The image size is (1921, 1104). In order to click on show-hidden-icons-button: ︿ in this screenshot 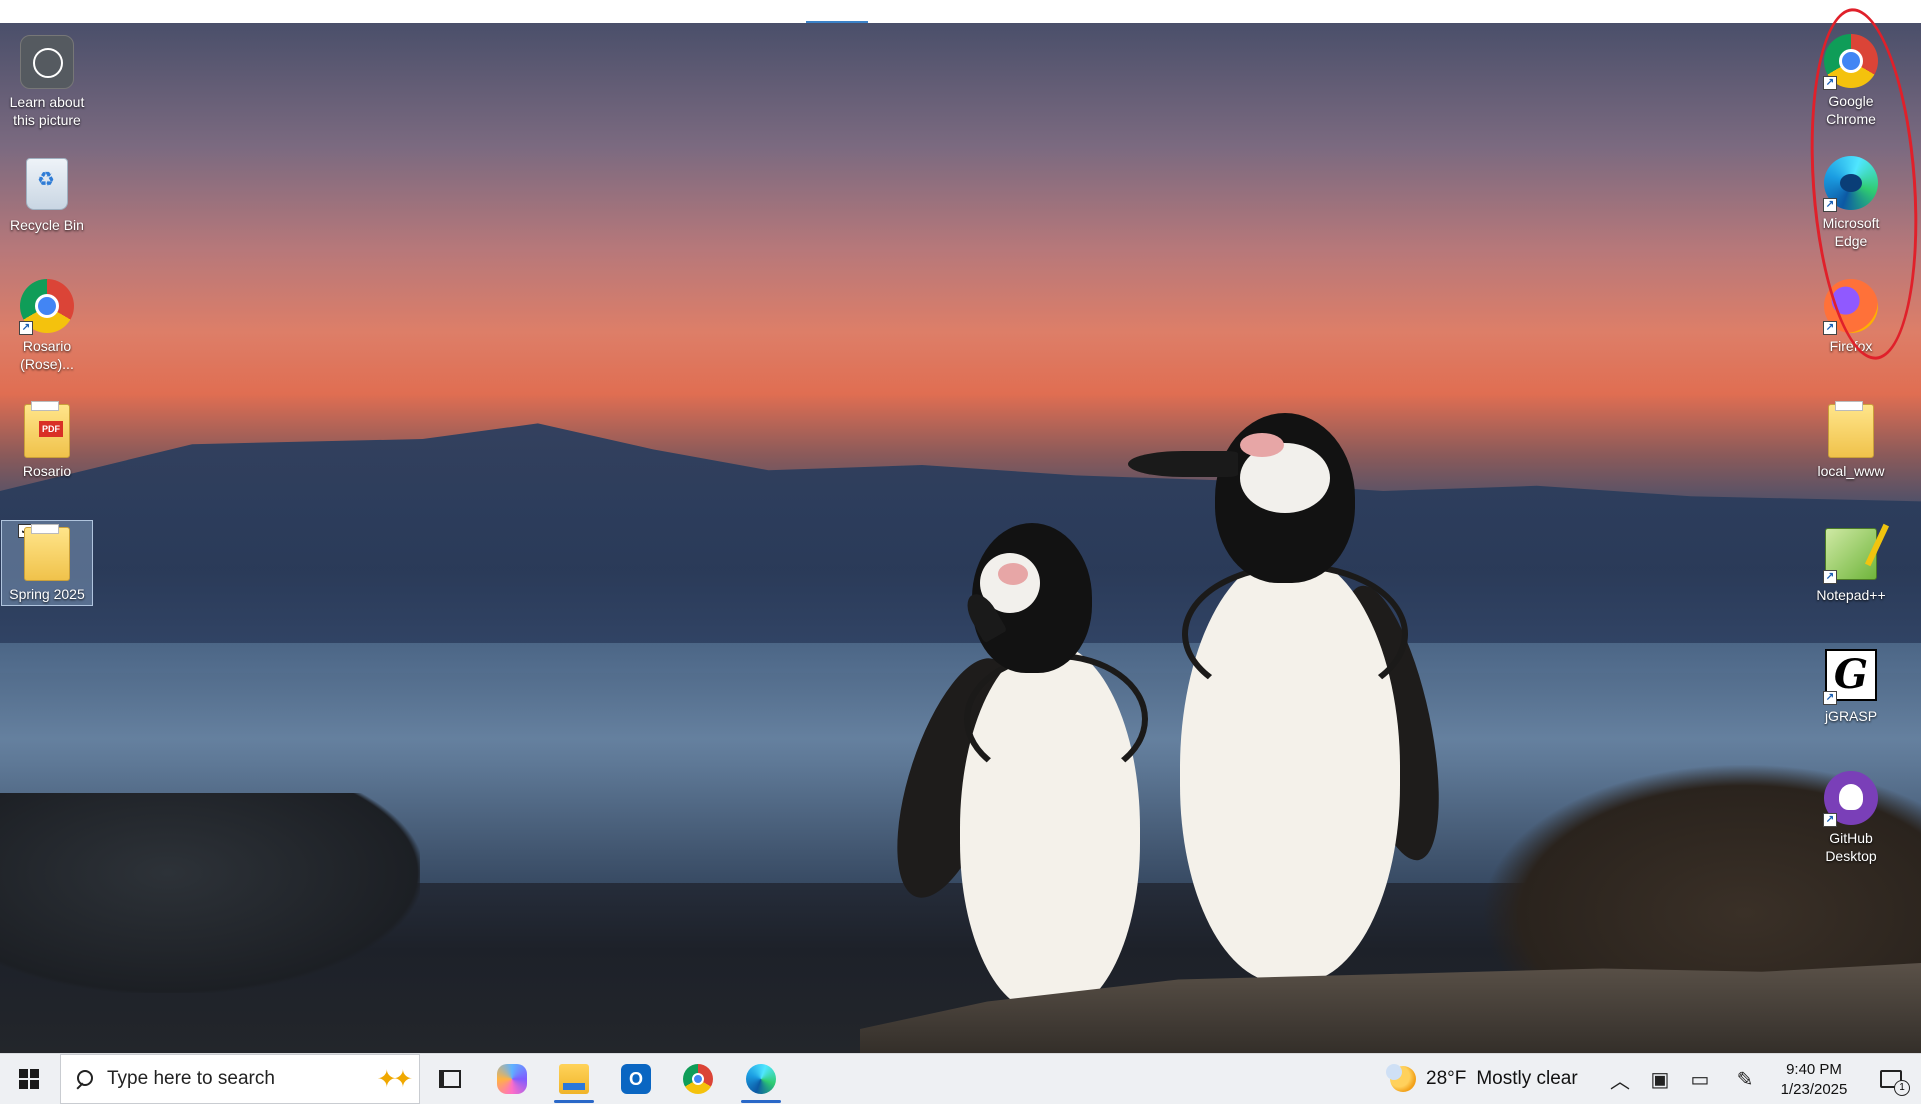, I will do `click(1620, 1079)`.